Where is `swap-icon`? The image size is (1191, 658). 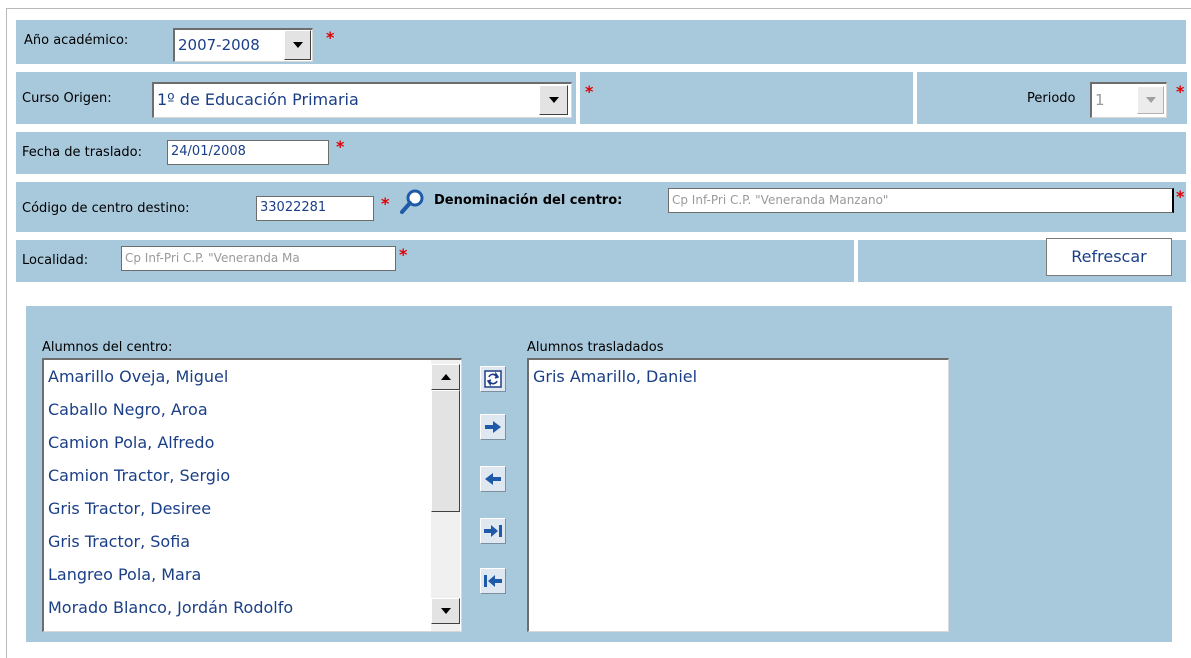
swap-icon is located at coordinates (493, 379).